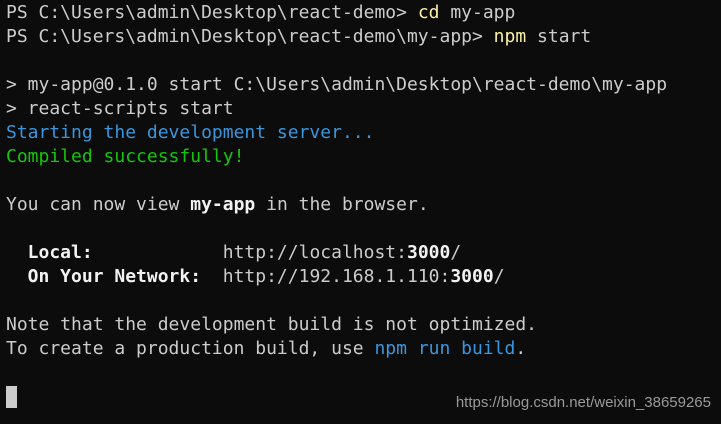 Image resolution: width=721 pixels, height=424 pixels. I want to click on compiled-success-message: Compiled successfully!, so click(125, 156).